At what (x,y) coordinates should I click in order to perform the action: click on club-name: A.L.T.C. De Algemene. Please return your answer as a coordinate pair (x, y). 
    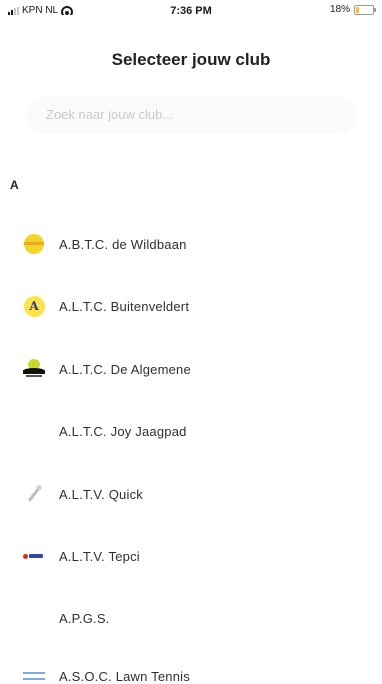
    Looking at the image, I should click on (125, 369).